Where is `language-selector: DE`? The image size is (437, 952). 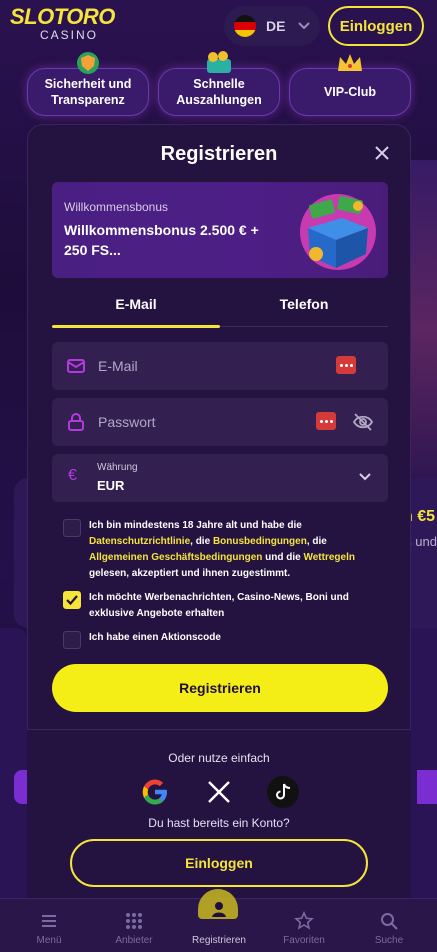
language-selector: DE is located at coordinates (272, 26).